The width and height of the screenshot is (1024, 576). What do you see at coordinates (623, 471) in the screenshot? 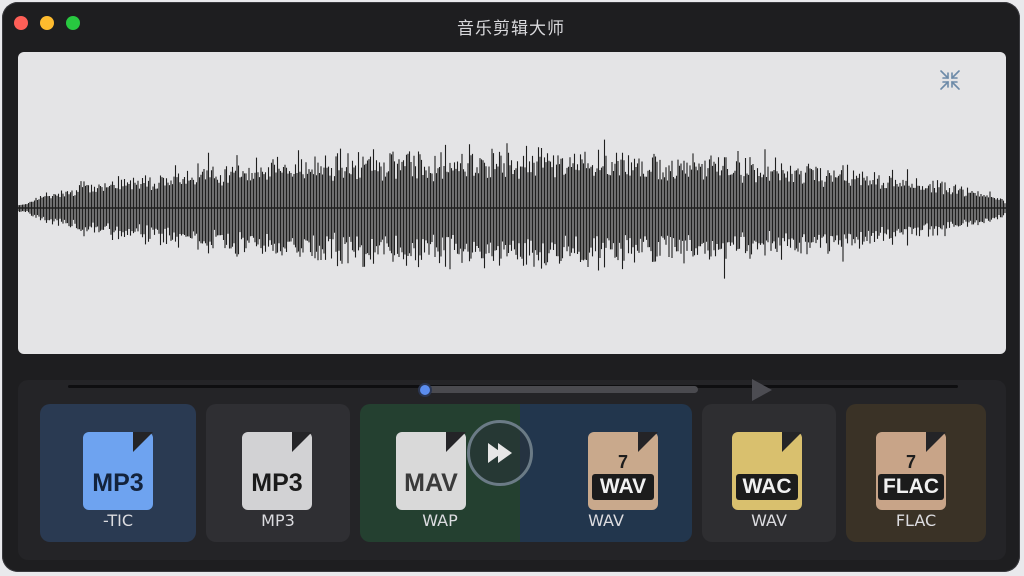
I see `file-icon: 7 WAV` at bounding box center [623, 471].